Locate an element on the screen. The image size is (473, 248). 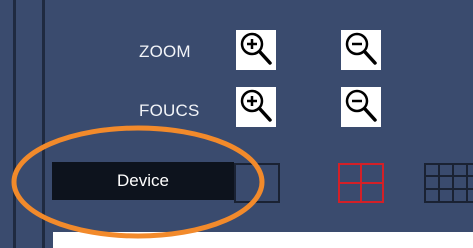
grid-9-layout-icon is located at coordinates (448, 183).